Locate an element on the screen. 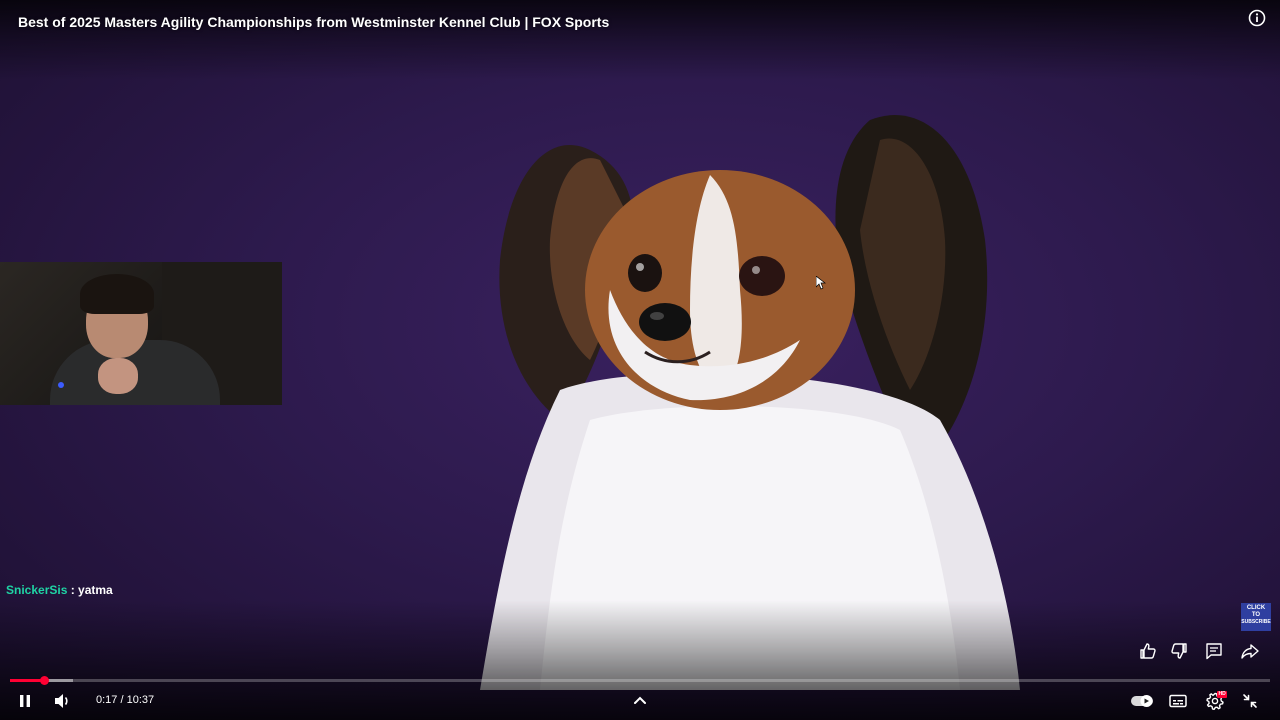  volume-button is located at coordinates (62, 701).